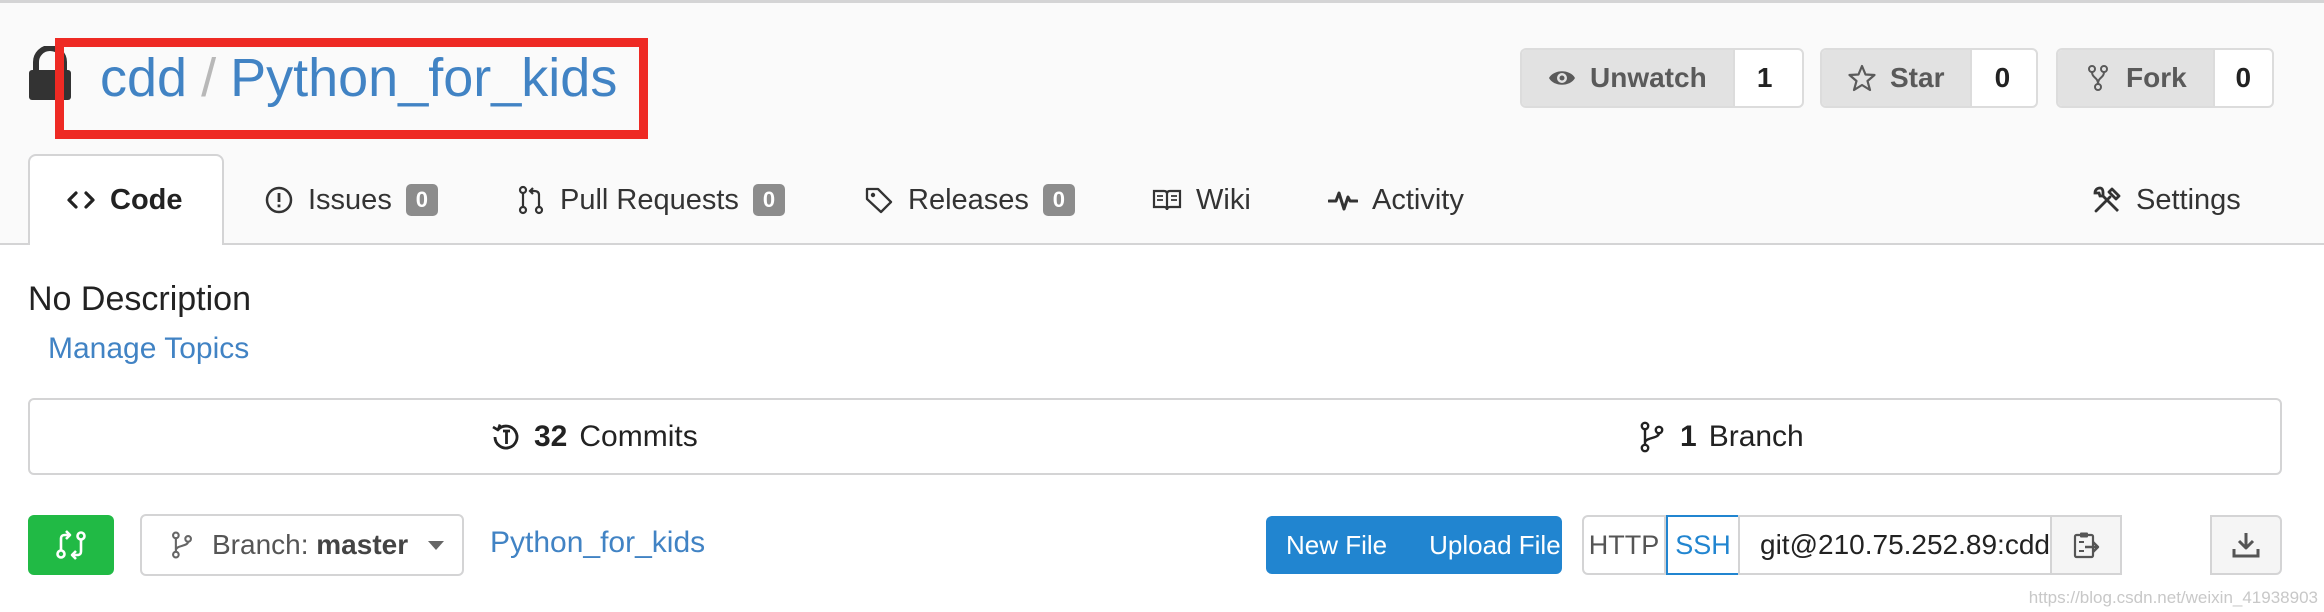  What do you see at coordinates (1495, 545) in the screenshot?
I see `upload-file-button: Upload File` at bounding box center [1495, 545].